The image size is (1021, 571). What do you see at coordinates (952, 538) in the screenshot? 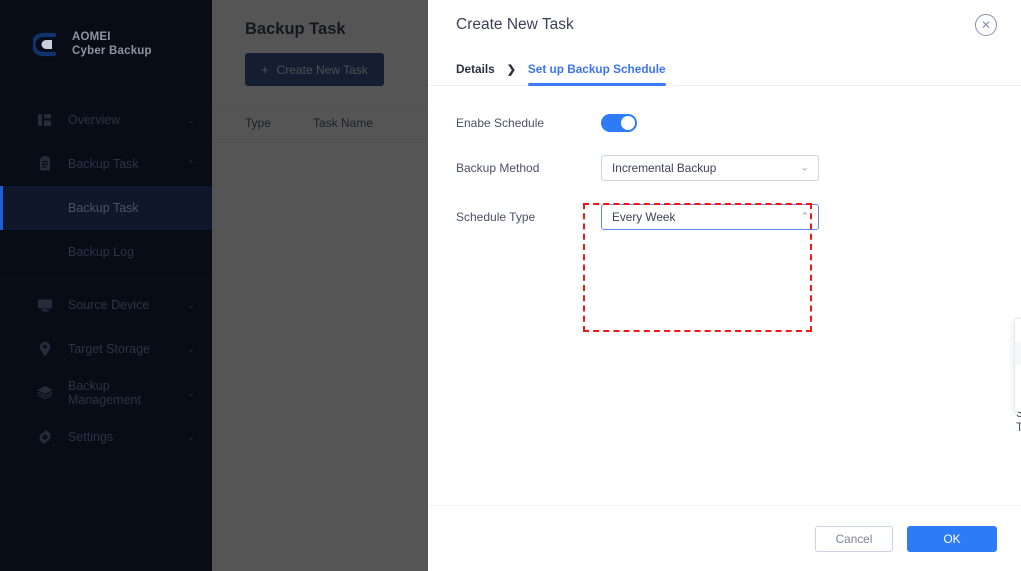
I see `ok-button: OK` at bounding box center [952, 538].